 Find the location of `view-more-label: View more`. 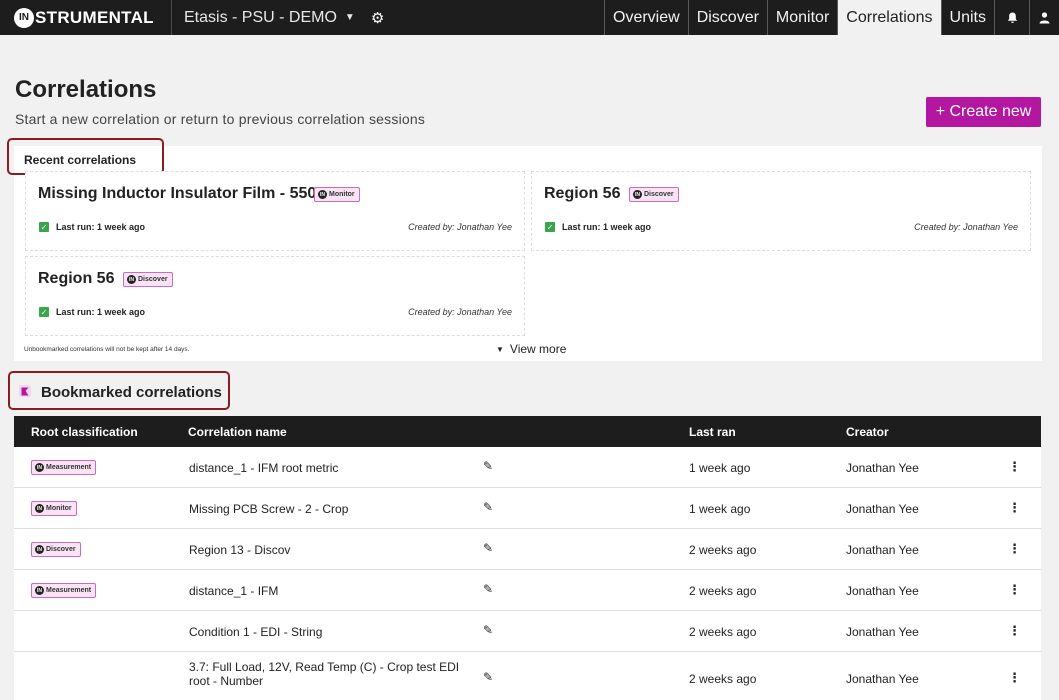

view-more-label: View more is located at coordinates (538, 349).